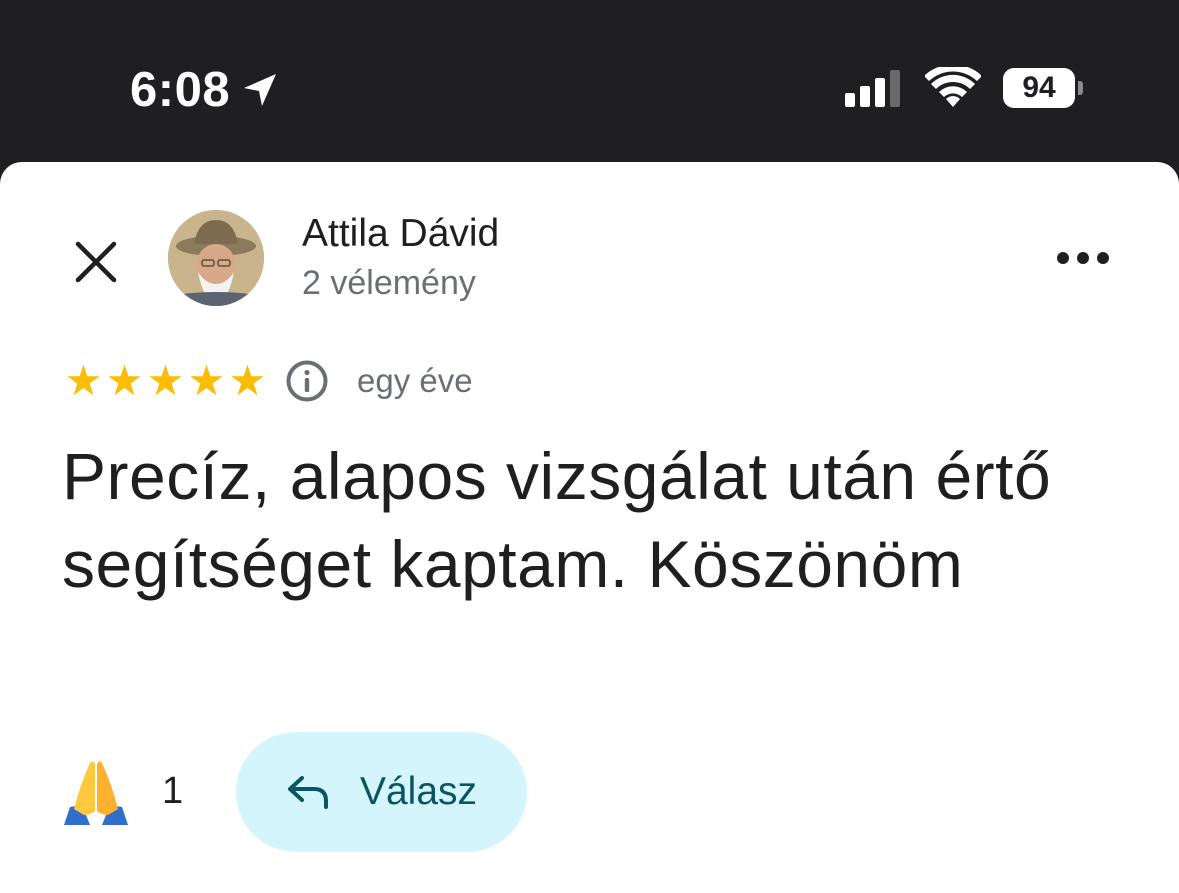 This screenshot has width=1179, height=893. What do you see at coordinates (400, 234) in the screenshot?
I see `reviewer-name: Attila Dávid` at bounding box center [400, 234].